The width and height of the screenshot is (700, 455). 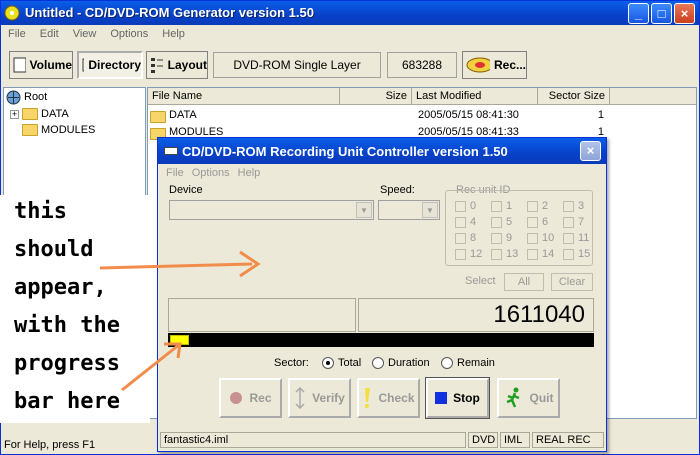 I want to click on quit-button: Quit, so click(x=528, y=398).